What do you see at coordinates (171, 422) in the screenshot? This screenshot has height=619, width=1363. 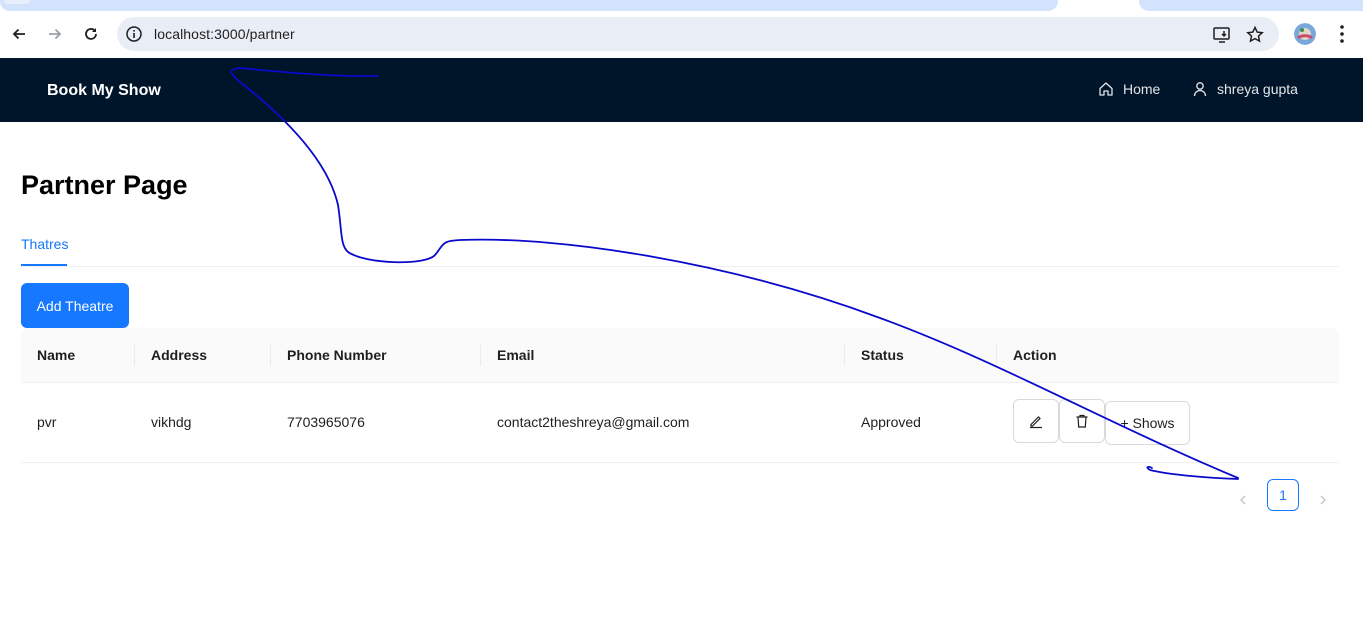 I see `cell-address: vikhdg` at bounding box center [171, 422].